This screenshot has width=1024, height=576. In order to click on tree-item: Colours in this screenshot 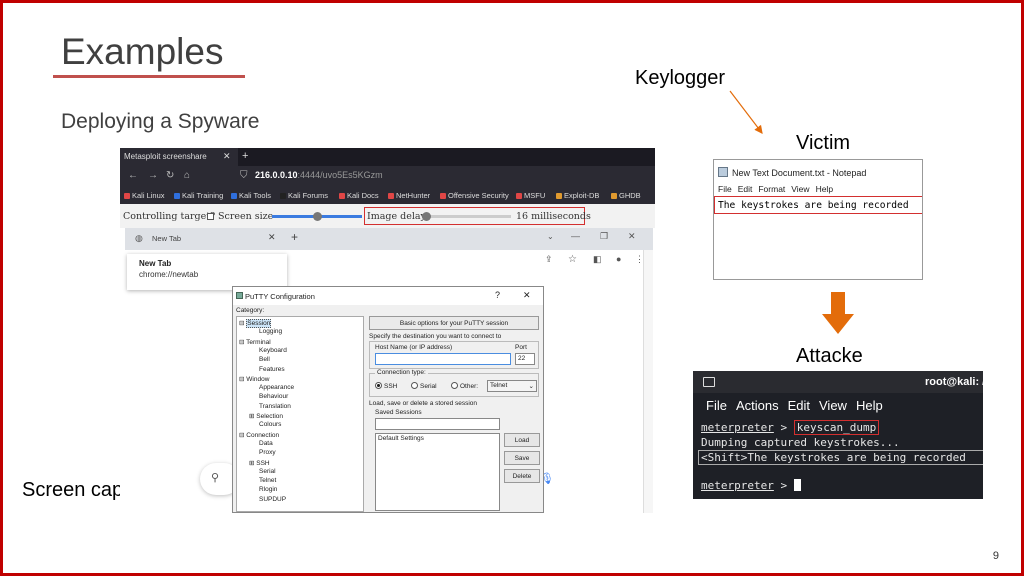, I will do `click(270, 424)`.